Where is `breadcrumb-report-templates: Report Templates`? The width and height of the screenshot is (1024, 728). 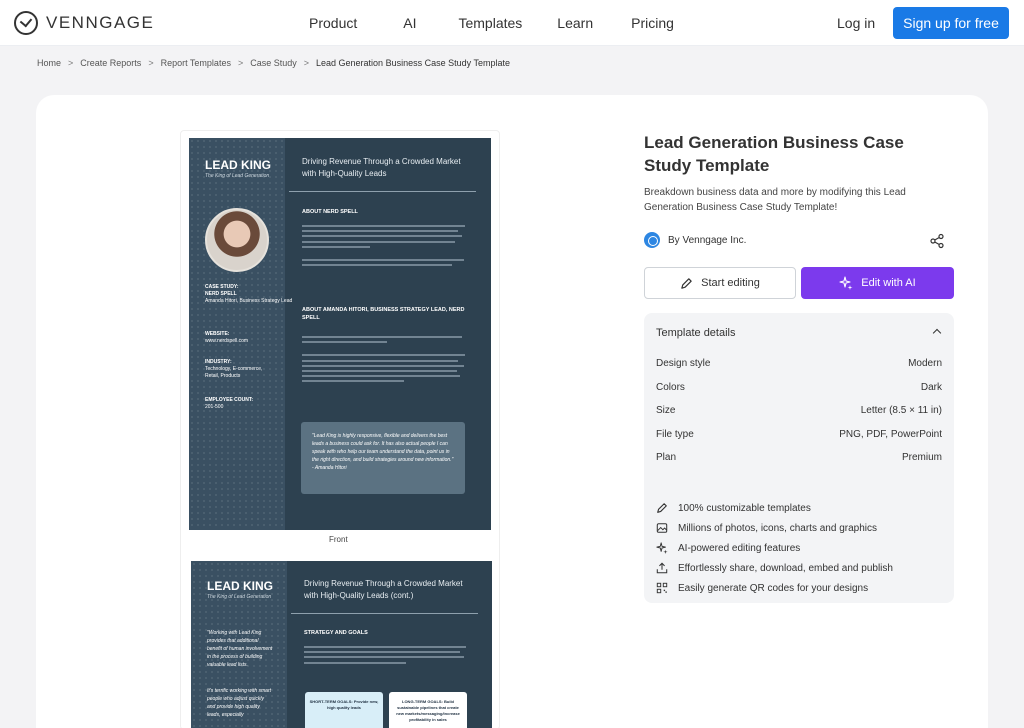
breadcrumb-report-templates: Report Templates is located at coordinates (196, 63).